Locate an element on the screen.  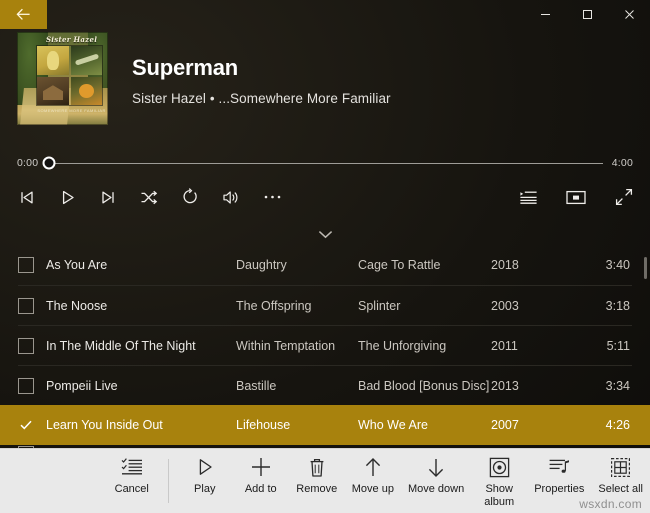
trash-icon is located at coordinates (317, 467).